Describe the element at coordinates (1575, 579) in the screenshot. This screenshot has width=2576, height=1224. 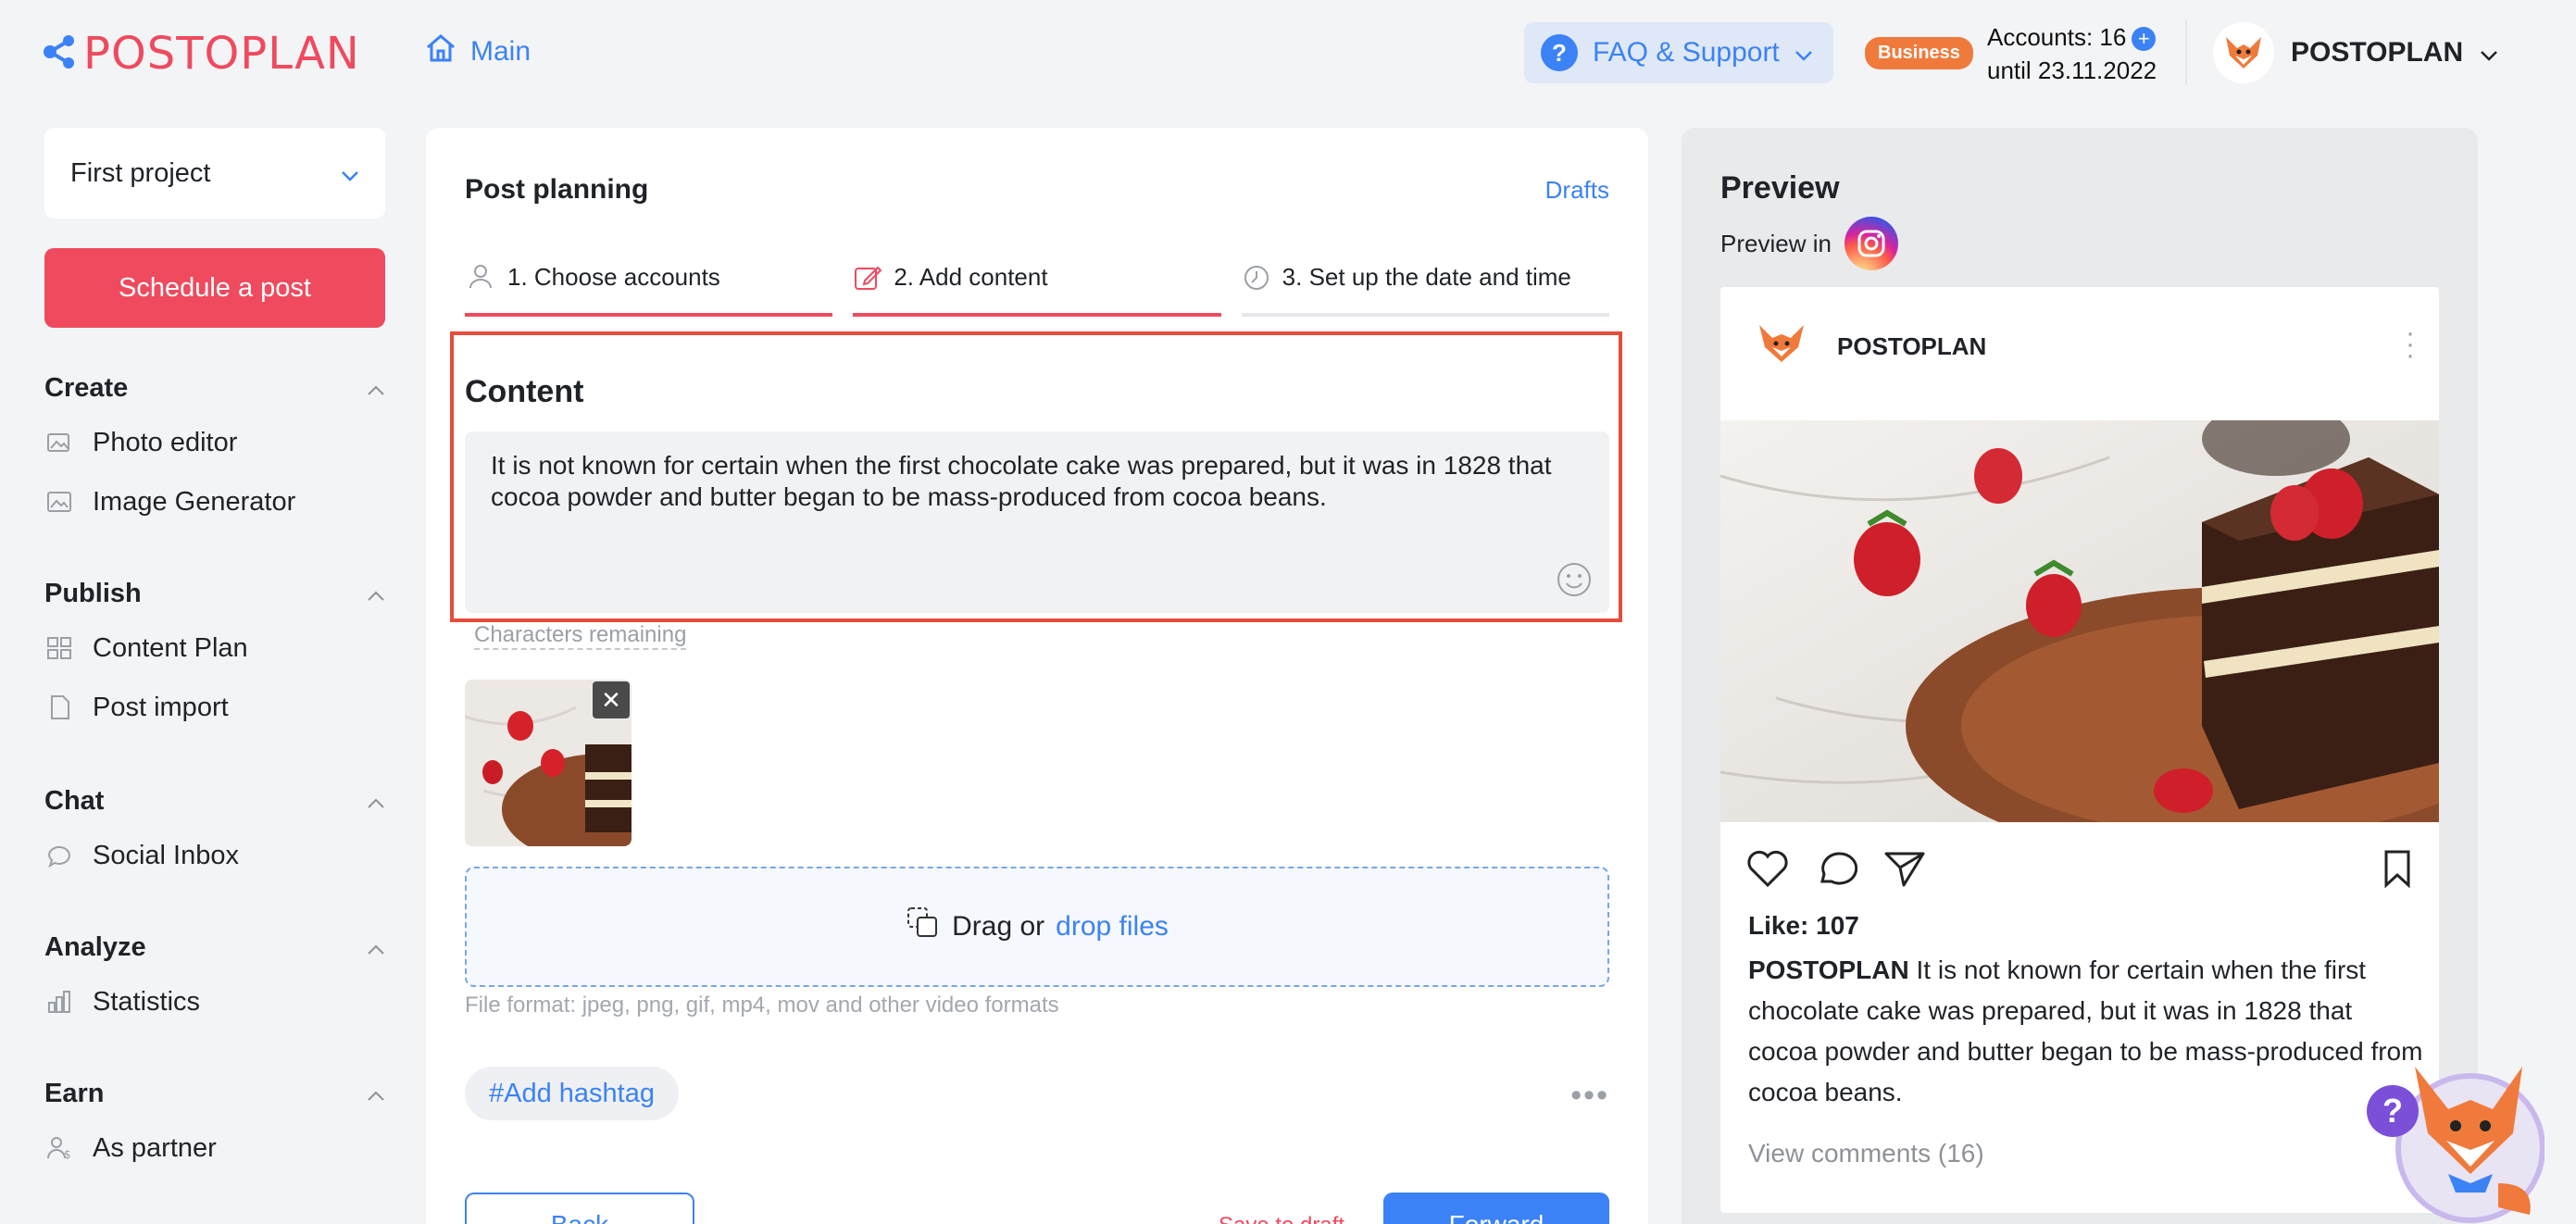
I see `emoji-icon` at that location.